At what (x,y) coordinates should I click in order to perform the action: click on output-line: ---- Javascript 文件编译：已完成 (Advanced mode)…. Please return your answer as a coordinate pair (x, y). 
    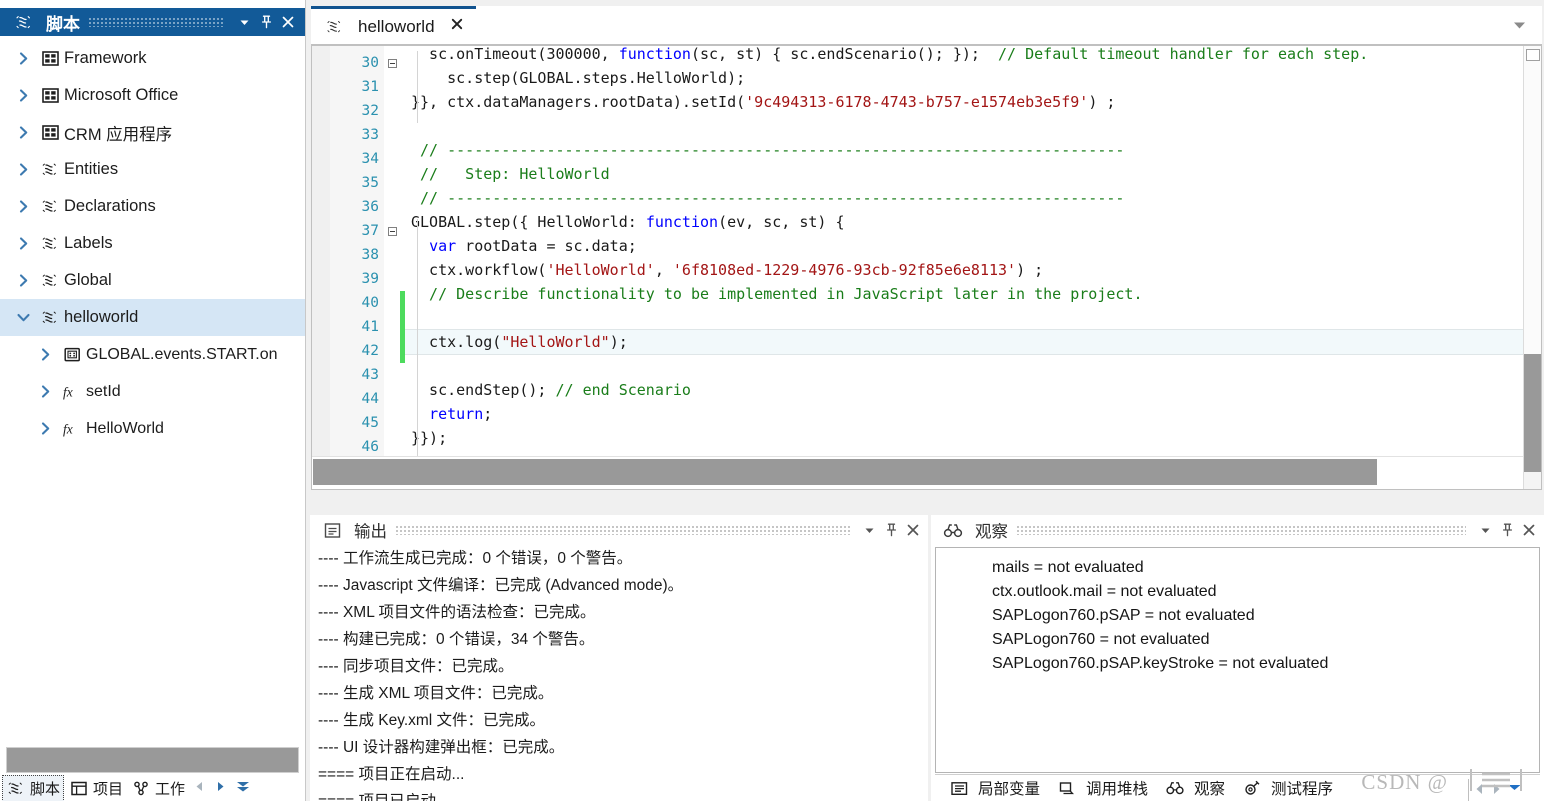
    Looking at the image, I should click on (501, 585).